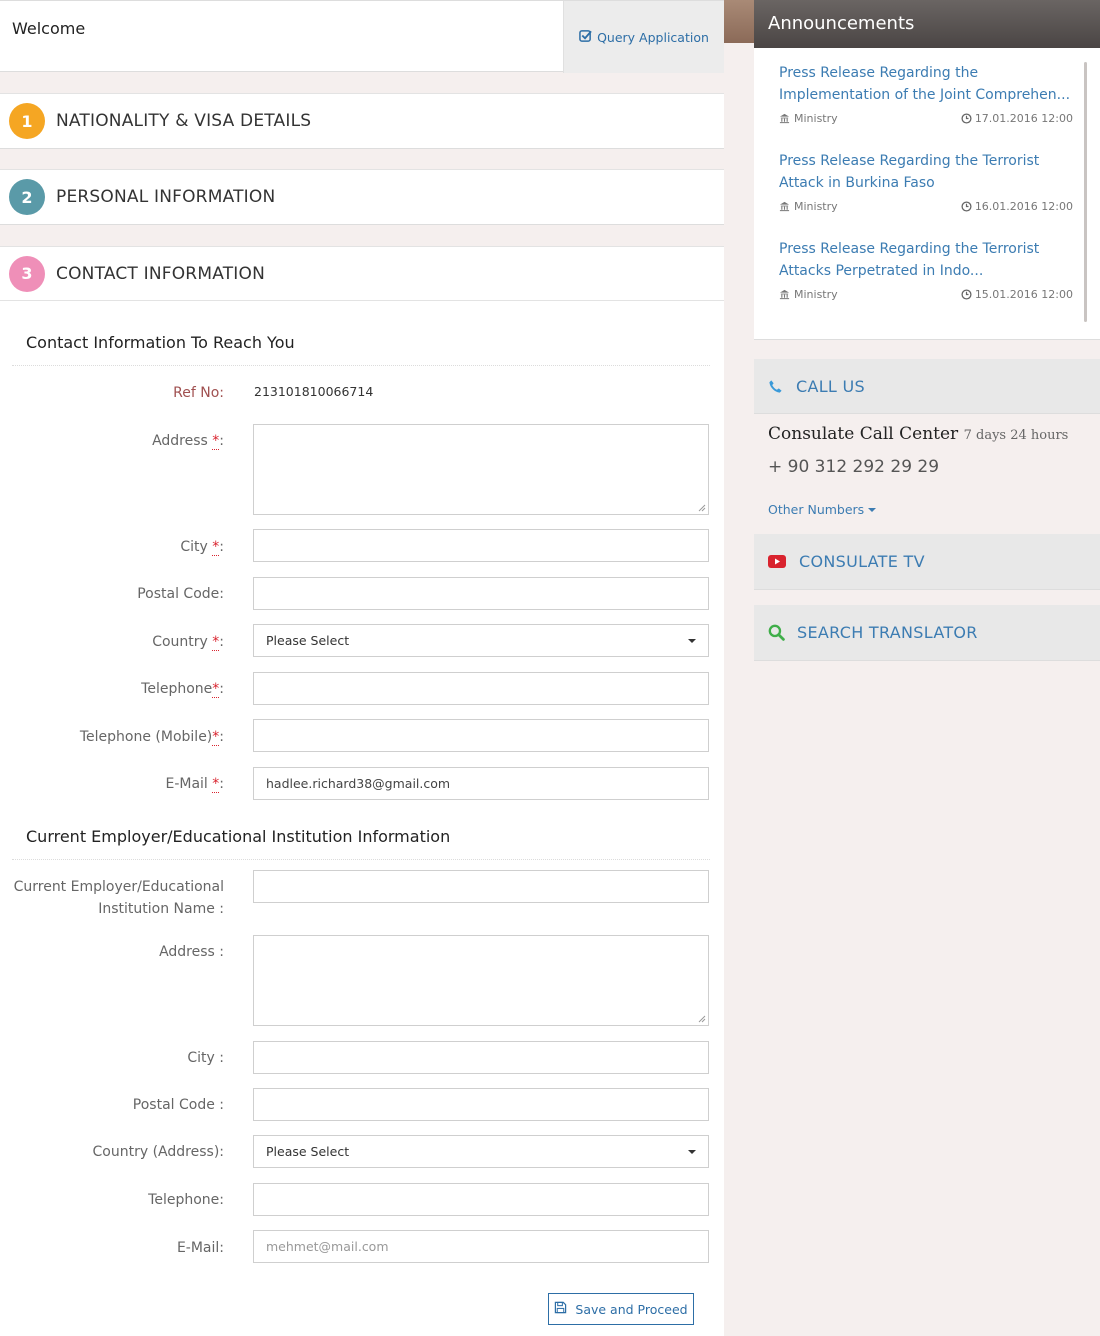 The width and height of the screenshot is (1100, 1336). Describe the element at coordinates (481, 980) in the screenshot. I see `employer-address-textarea` at that location.